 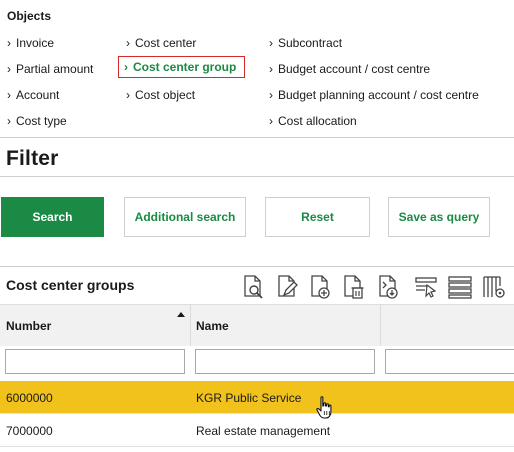 I want to click on object-link-cost-type: › Cost type, so click(x=37, y=121).